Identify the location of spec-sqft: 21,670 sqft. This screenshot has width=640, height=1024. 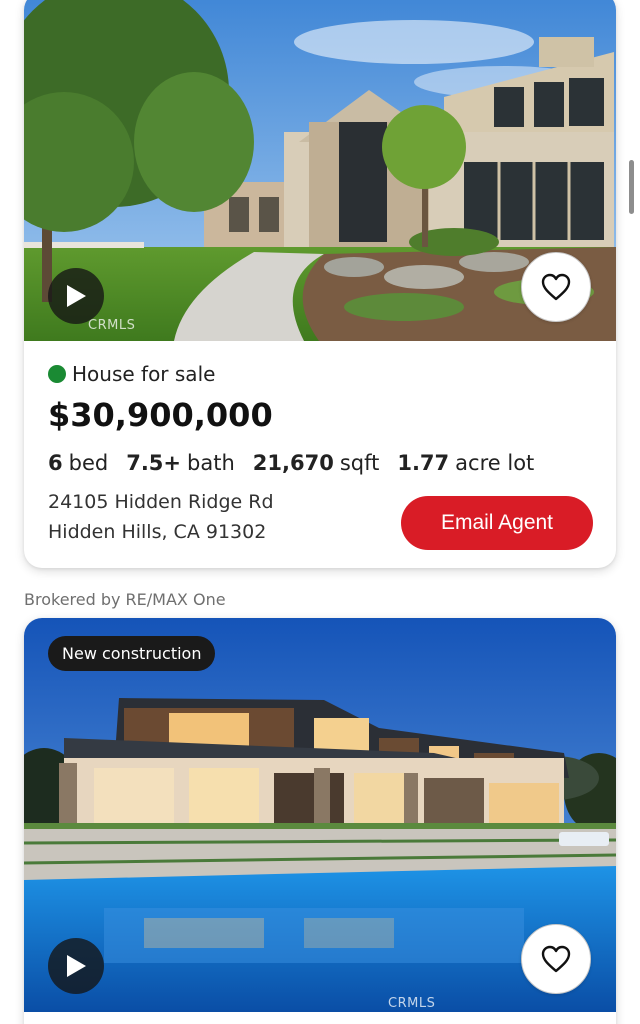
(316, 463).